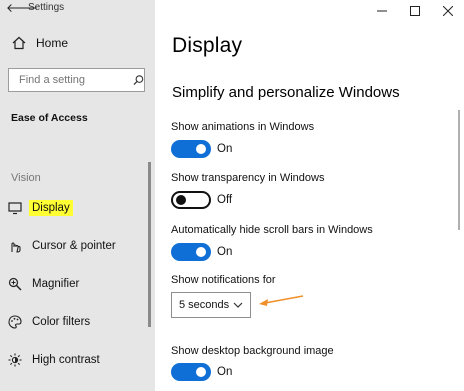  What do you see at coordinates (49, 118) in the screenshot?
I see `section-heading: Ease of Access` at bounding box center [49, 118].